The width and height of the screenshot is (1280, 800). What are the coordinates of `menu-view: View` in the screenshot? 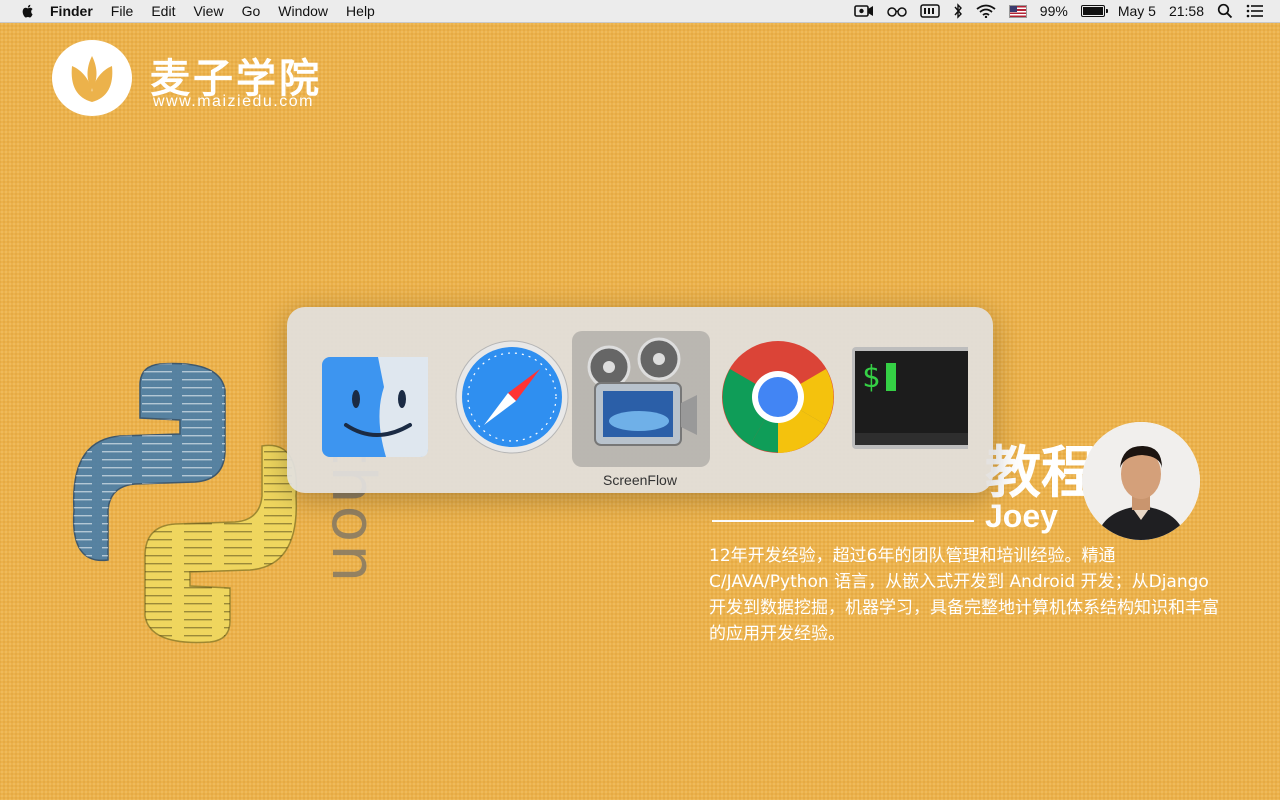 It's located at (208, 11).